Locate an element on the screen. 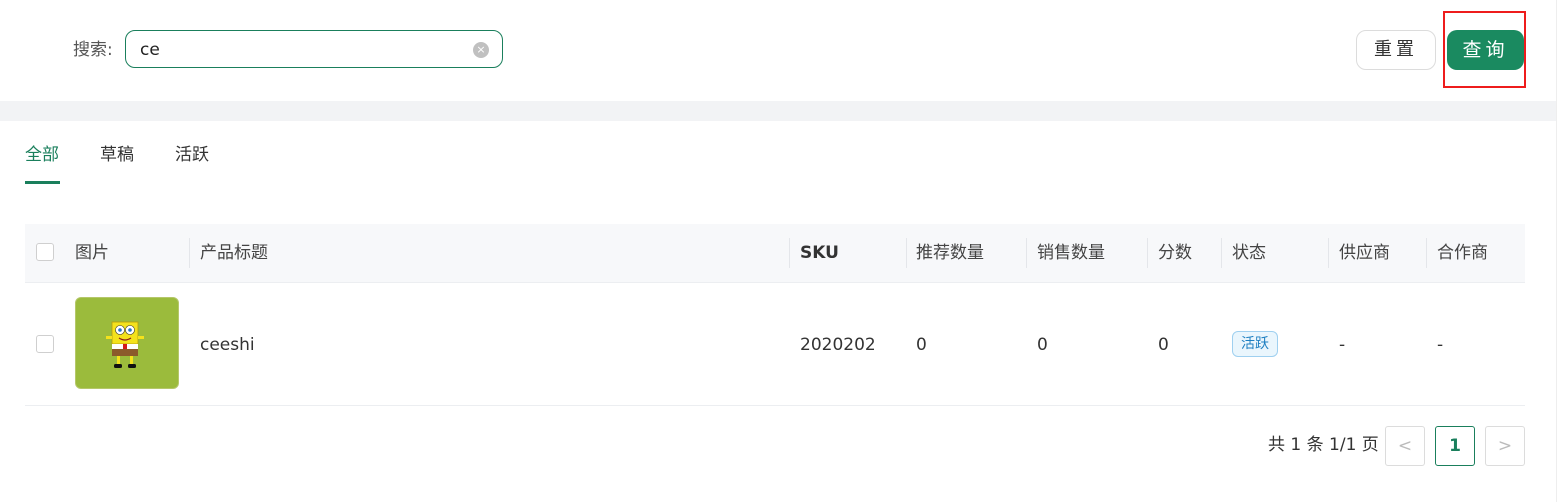 The height and width of the screenshot is (502, 1566). supplier: - is located at coordinates (1342, 345).